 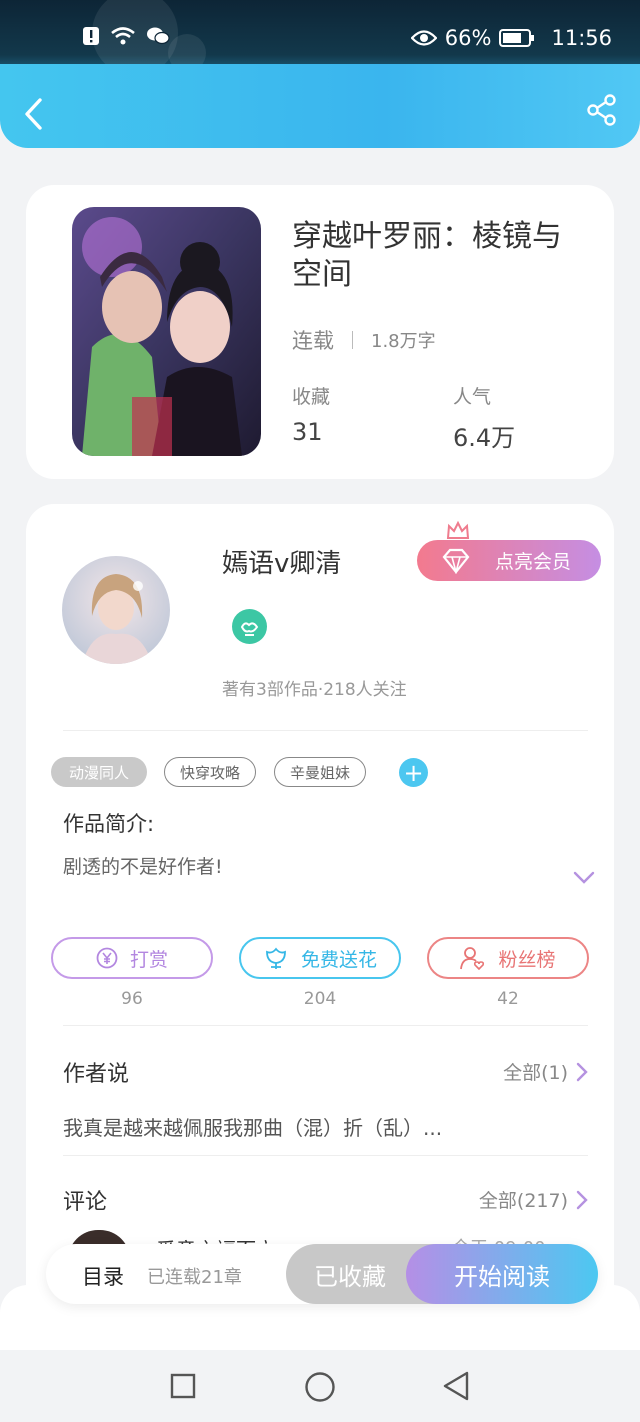 I want to click on author-says-title: 作者说, so click(x=96, y=1074).